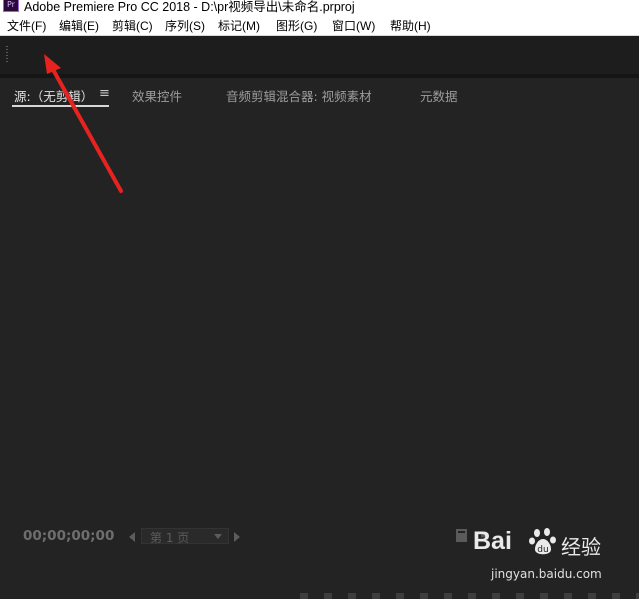  What do you see at coordinates (79, 25) in the screenshot?
I see `menu-edit: 编辑(E)` at bounding box center [79, 25].